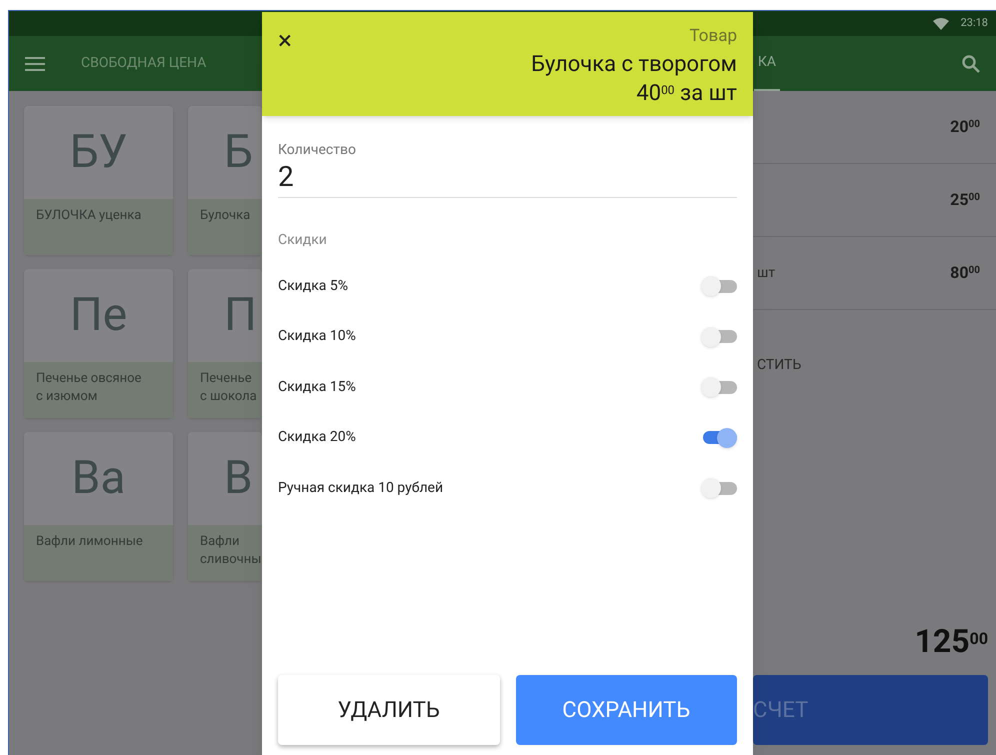  Describe the element at coordinates (317, 387) in the screenshot. I see `discount-label: Скидка 15%` at that location.